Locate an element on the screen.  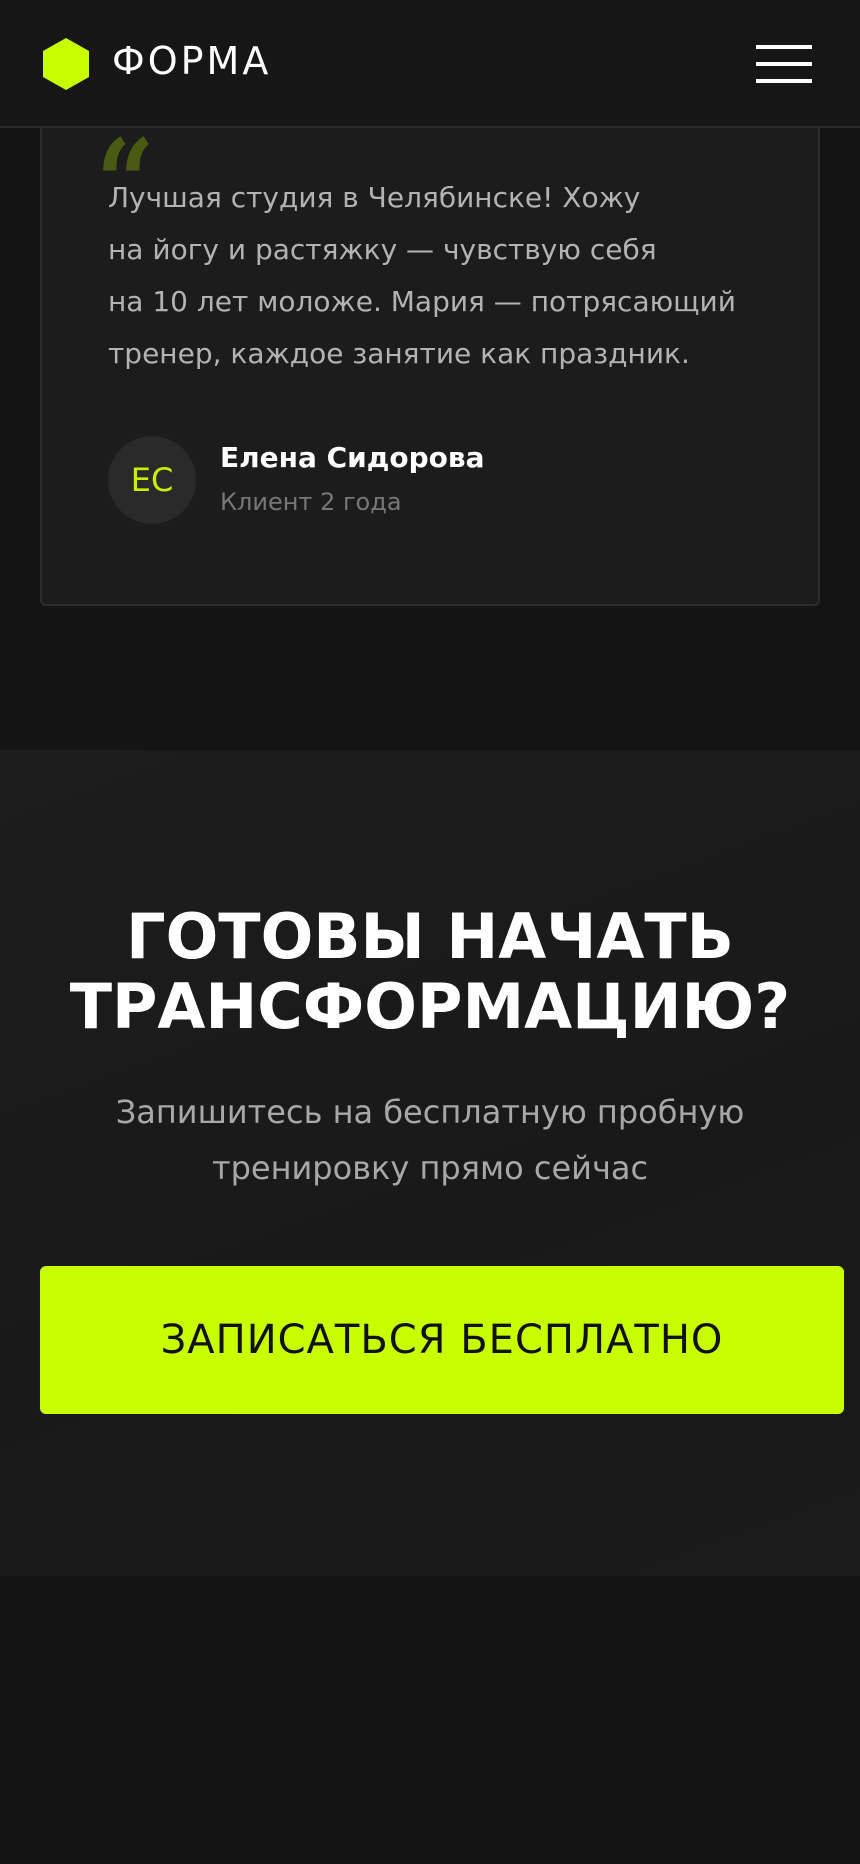
cta-title-line: ТРАНСФОРМАЦИЮ? is located at coordinates (430, 1006).